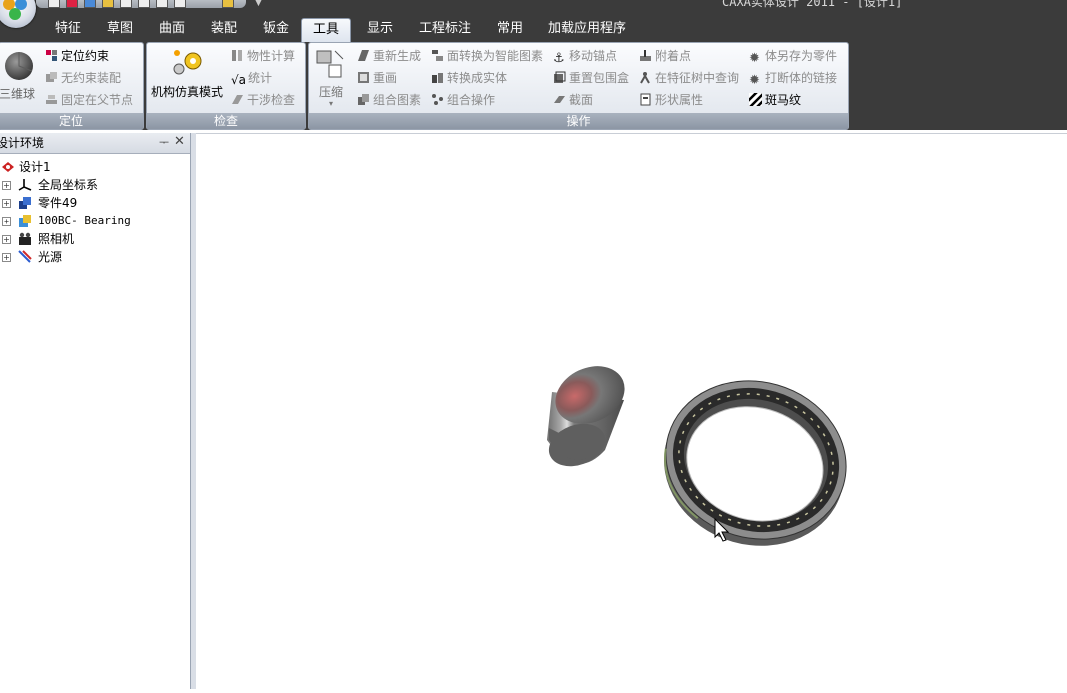 This screenshot has height=693, width=1067. Describe the element at coordinates (22, 143) in the screenshot. I see `panel-title: 设计环境` at that location.